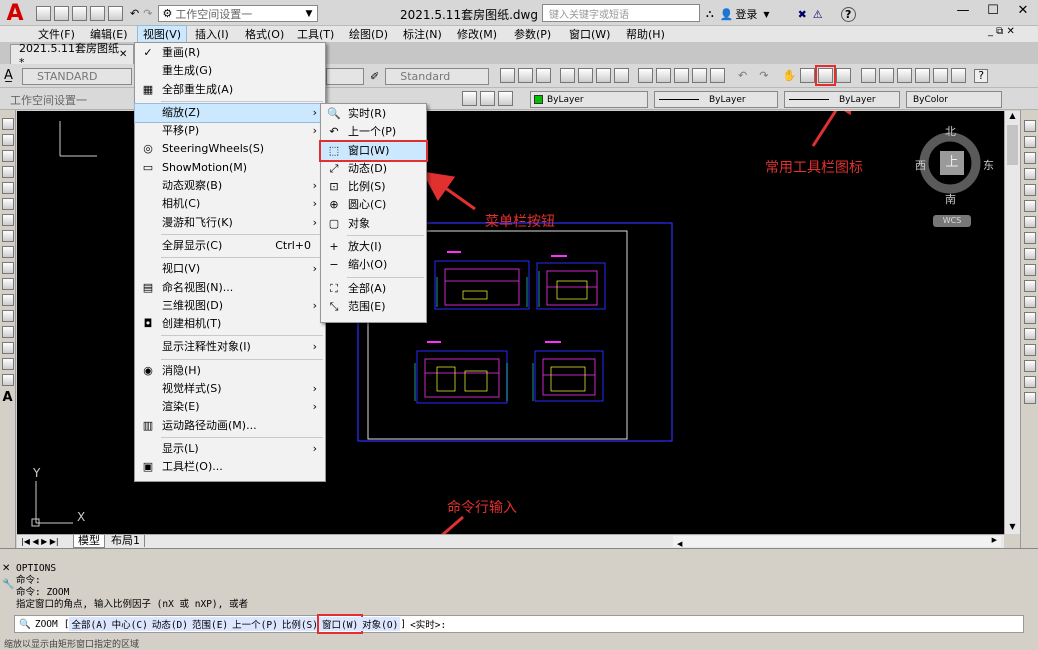 This screenshot has height=650, width=1038. What do you see at coordinates (373, 247) in the screenshot?
I see `zoom-menu-item: + 放大(I)` at bounding box center [373, 247].